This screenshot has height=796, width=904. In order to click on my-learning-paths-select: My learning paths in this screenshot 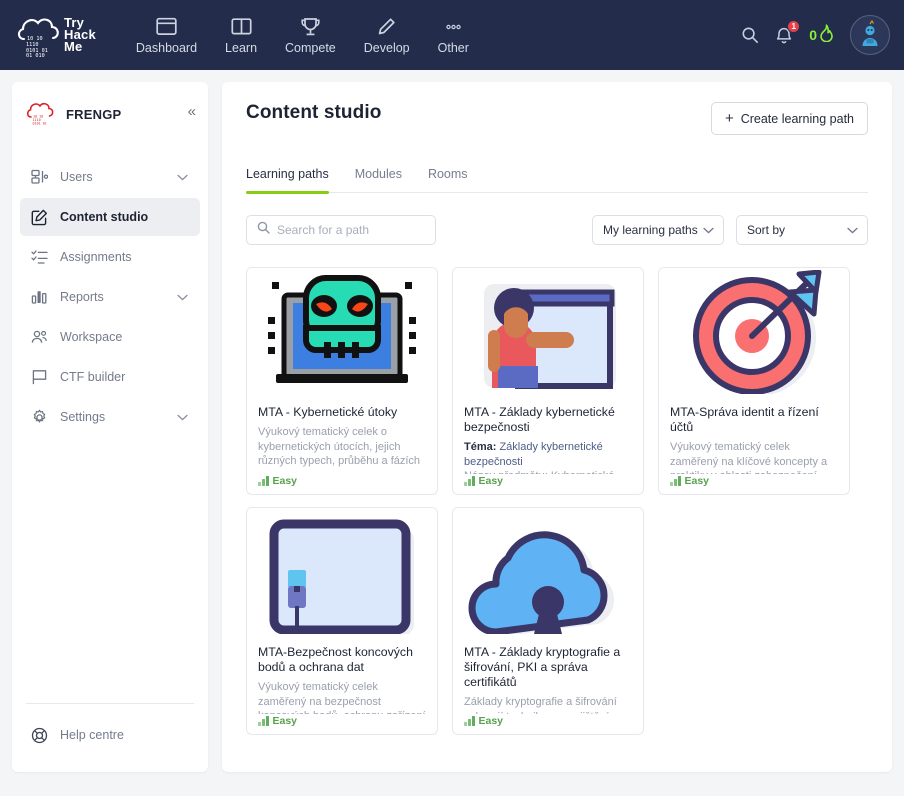, I will do `click(658, 230)`.